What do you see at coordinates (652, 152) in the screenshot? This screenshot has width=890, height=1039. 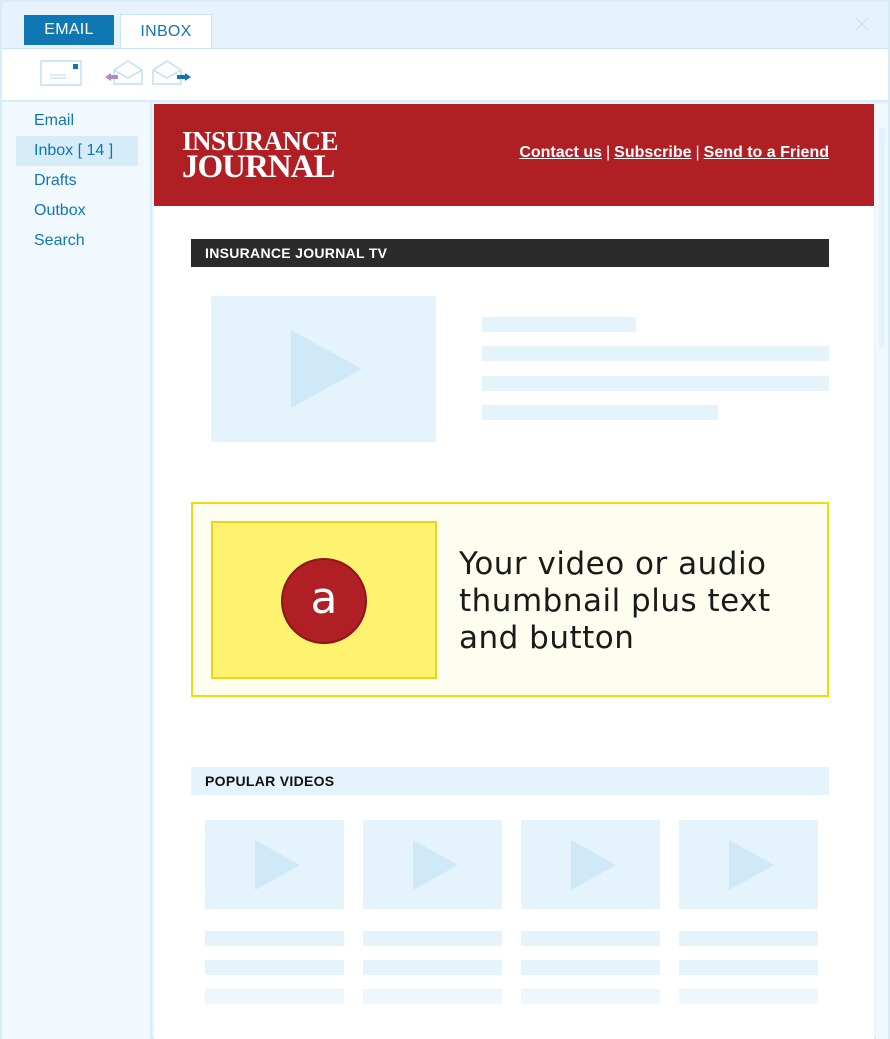 I see `subscribe-link: Subscribe` at bounding box center [652, 152].